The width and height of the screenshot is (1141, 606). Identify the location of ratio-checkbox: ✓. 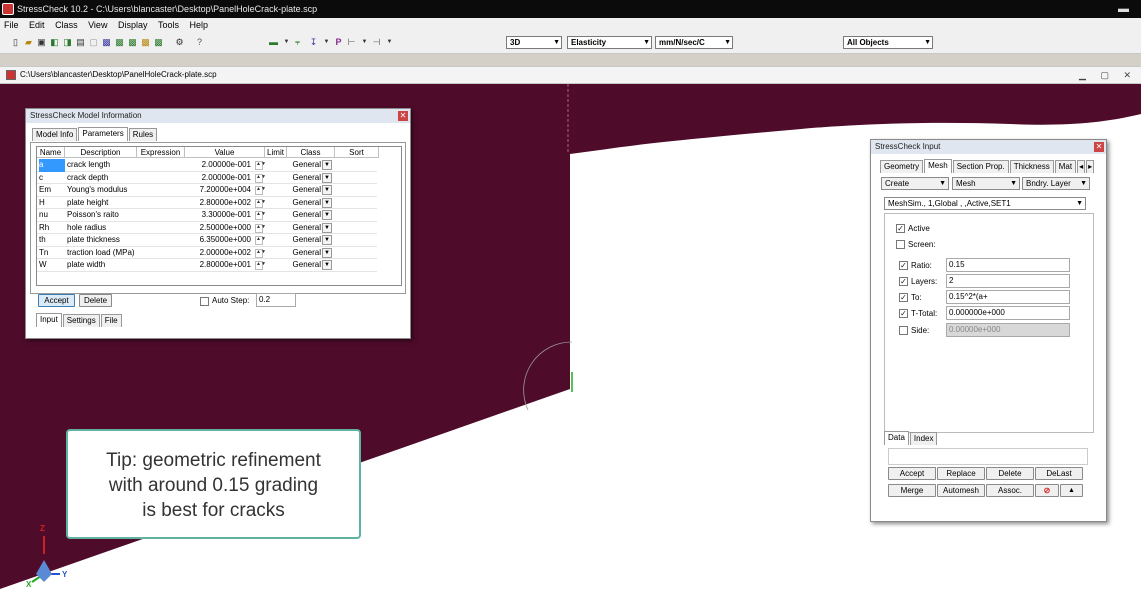
(903, 265).